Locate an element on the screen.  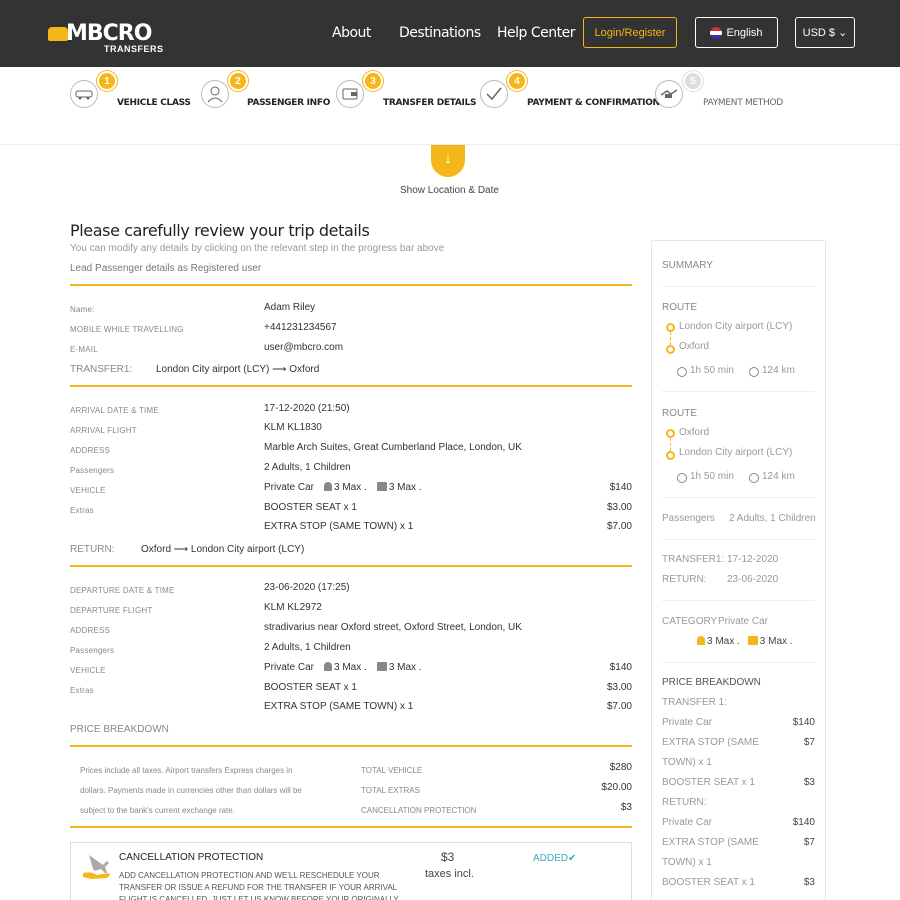
car-icon is located at coordinates (84, 94).